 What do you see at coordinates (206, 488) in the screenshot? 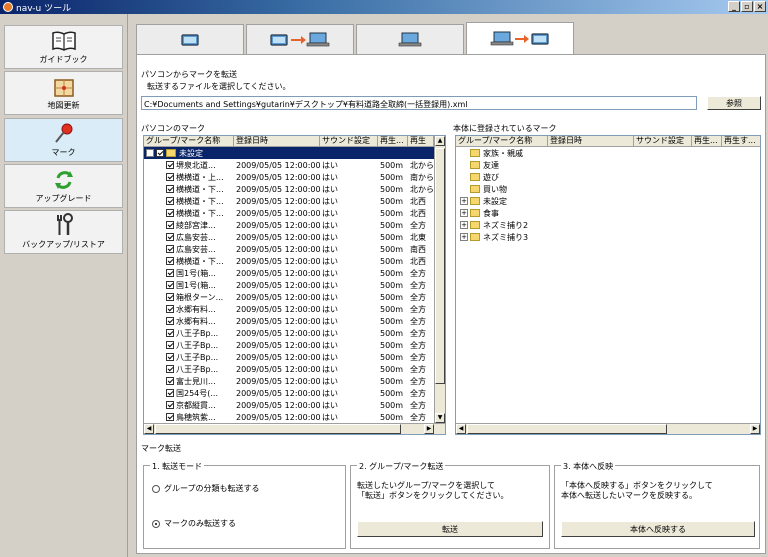
I see `radio-group-transfer: グループの分類も転送する` at bounding box center [206, 488].